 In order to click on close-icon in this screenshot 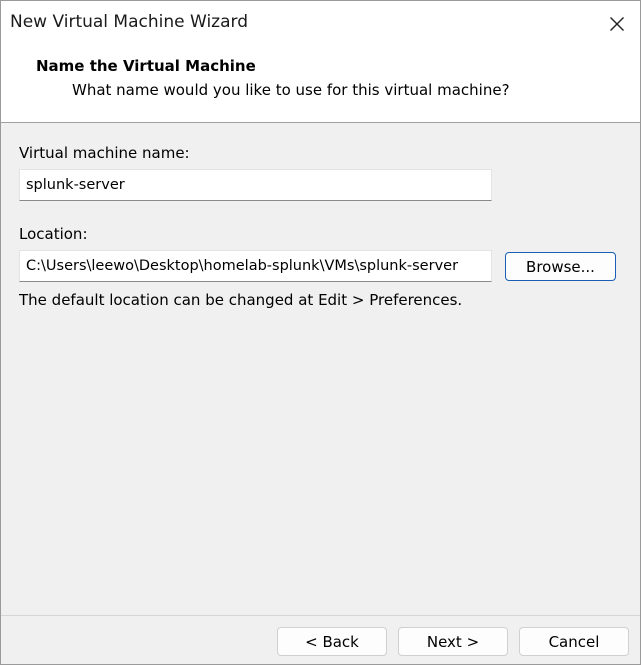, I will do `click(617, 24)`.